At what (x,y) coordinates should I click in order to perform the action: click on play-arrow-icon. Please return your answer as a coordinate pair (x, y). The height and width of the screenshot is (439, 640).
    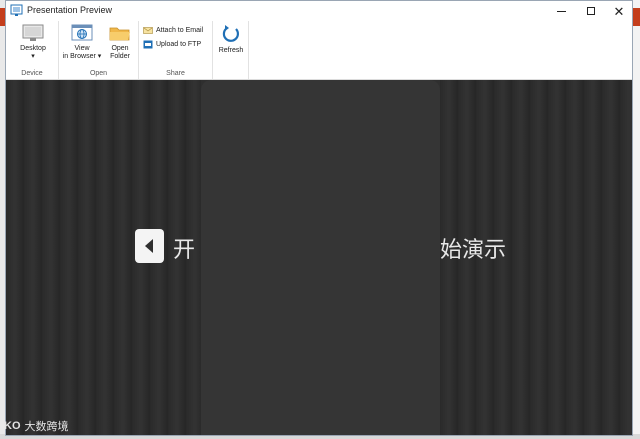
    Looking at the image, I should click on (148, 246).